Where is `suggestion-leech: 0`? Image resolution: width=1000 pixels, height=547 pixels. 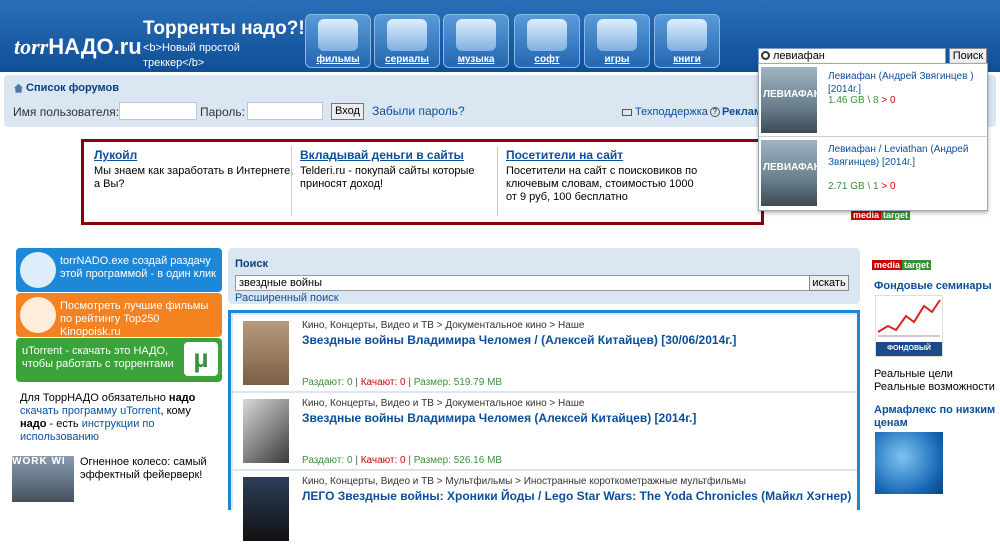 suggestion-leech: 0 is located at coordinates (893, 186).